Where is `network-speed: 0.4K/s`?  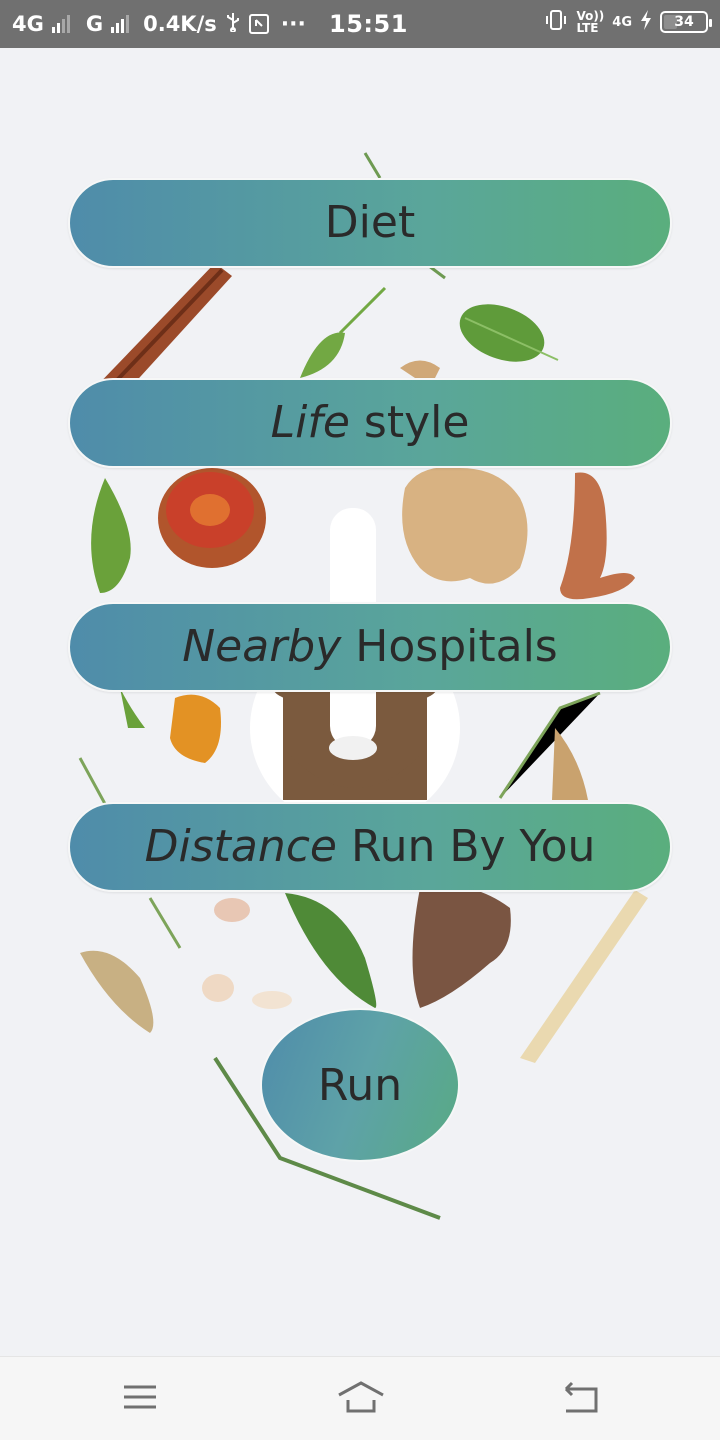 network-speed: 0.4K/s is located at coordinates (180, 24).